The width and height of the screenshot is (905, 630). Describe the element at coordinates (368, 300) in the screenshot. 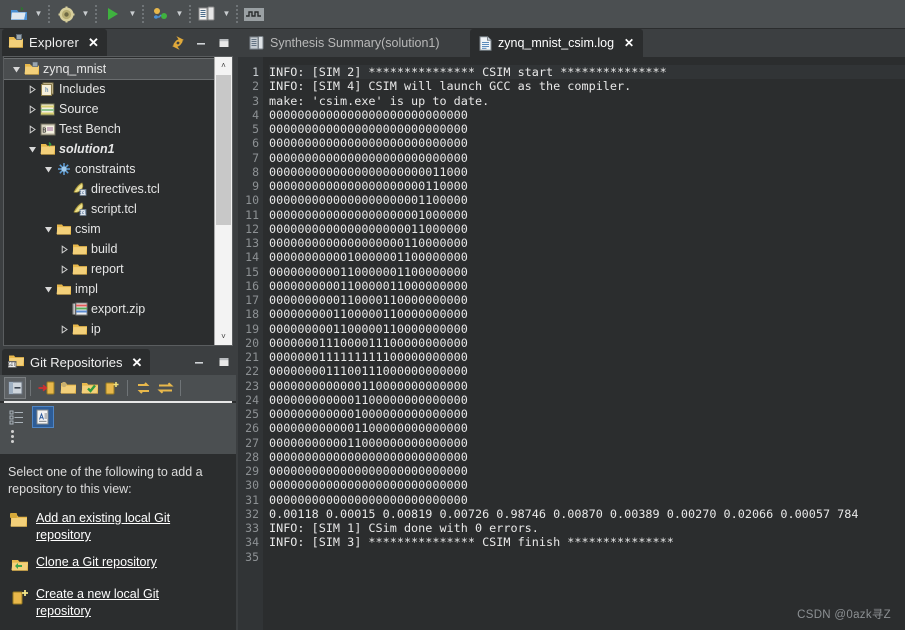

I see `log-line: 0000000000110000110000000000` at that location.